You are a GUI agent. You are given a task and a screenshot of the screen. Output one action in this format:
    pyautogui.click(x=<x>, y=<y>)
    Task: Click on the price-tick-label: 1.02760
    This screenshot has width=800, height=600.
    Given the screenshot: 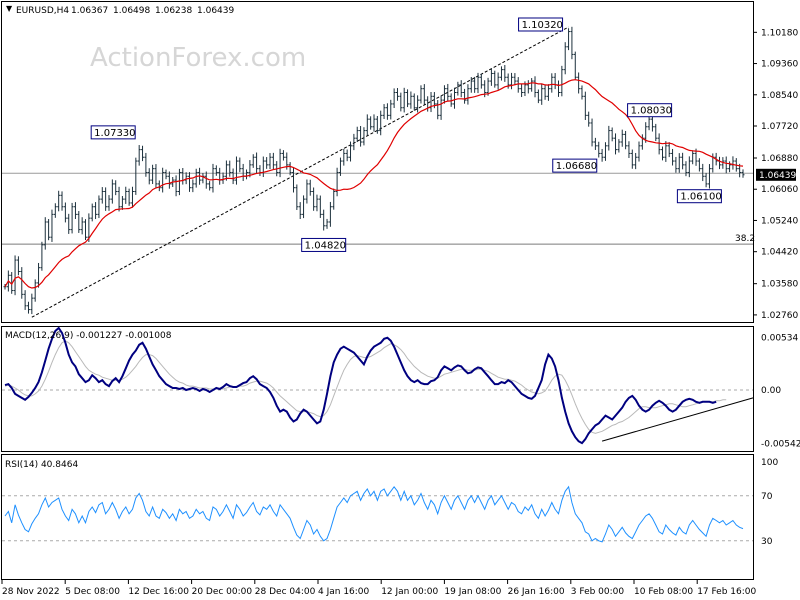 What is the action you would take?
    pyautogui.click(x=779, y=316)
    